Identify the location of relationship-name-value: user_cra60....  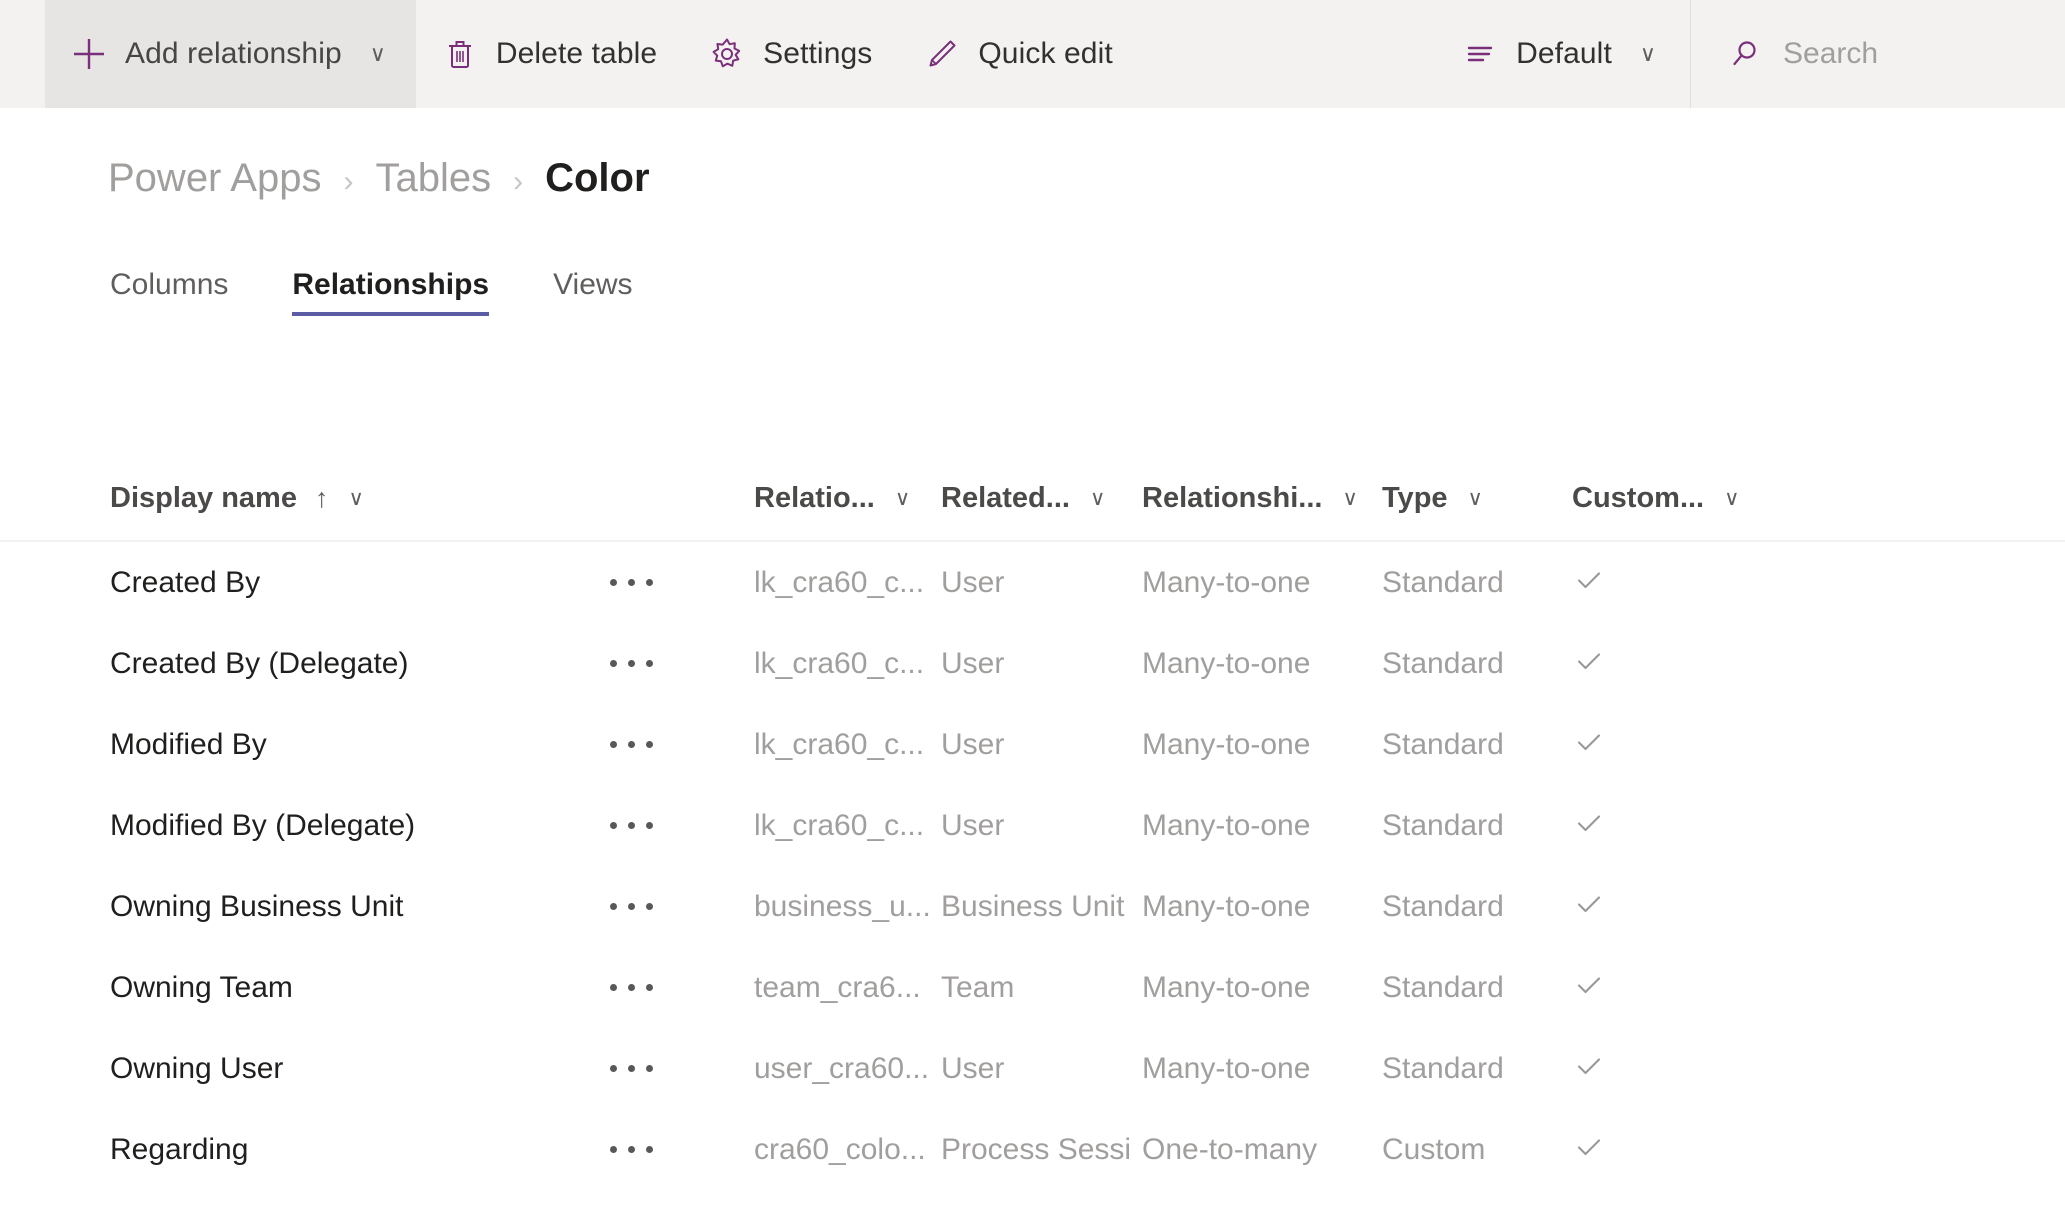
(842, 1068).